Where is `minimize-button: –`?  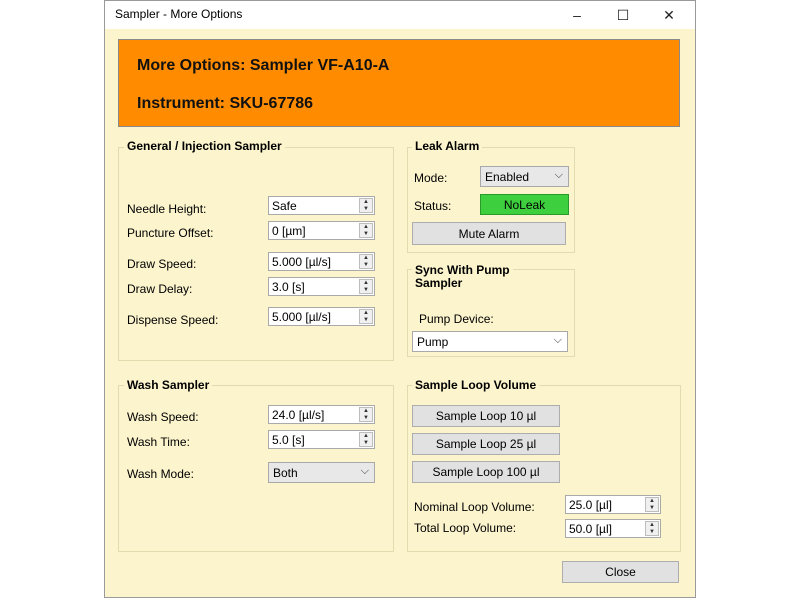 minimize-button: – is located at coordinates (577, 15).